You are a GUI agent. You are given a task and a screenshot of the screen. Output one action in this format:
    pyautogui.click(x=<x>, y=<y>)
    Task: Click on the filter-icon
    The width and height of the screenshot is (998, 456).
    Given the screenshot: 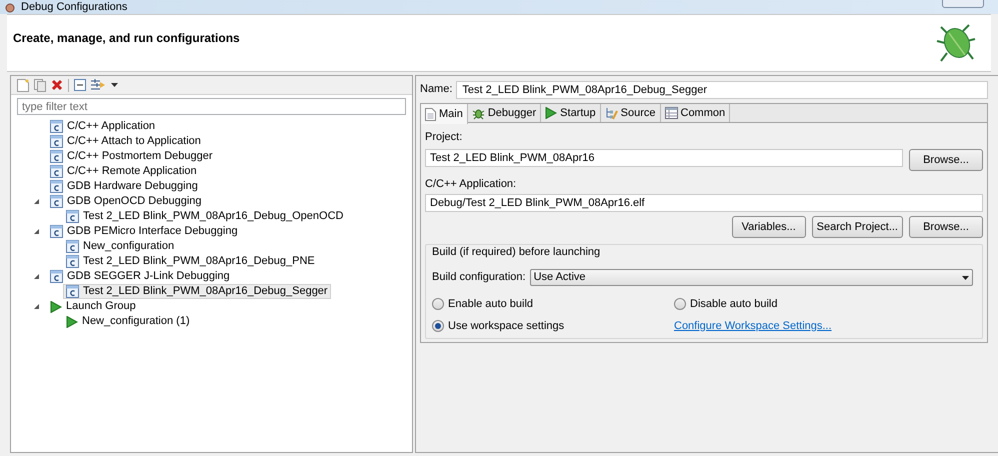 What is the action you would take?
    pyautogui.click(x=98, y=85)
    